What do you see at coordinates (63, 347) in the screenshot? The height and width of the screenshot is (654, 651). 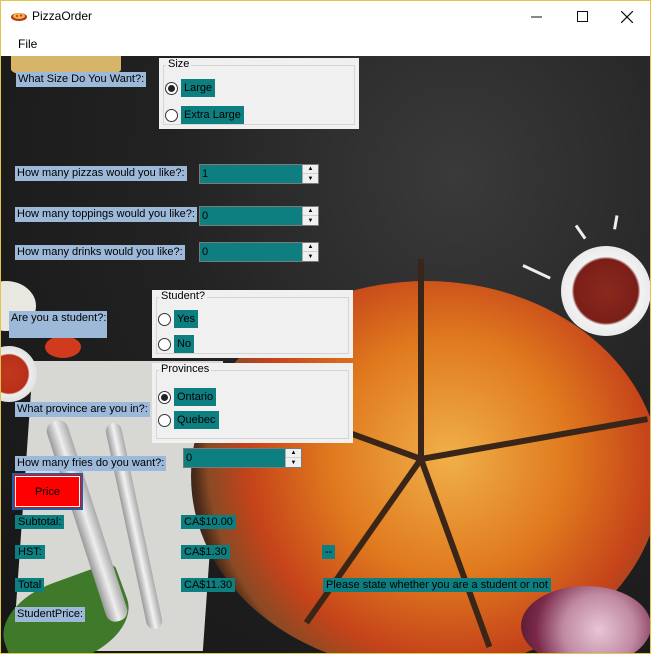 I see `background-tomato` at bounding box center [63, 347].